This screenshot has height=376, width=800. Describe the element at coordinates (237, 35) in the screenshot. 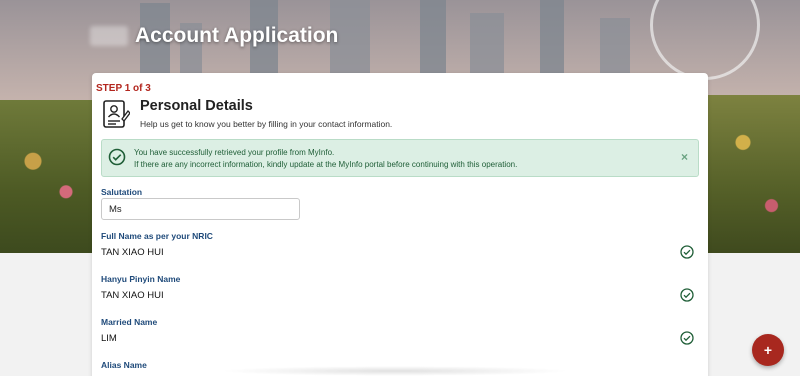

I see `page-title: Account Application` at that location.